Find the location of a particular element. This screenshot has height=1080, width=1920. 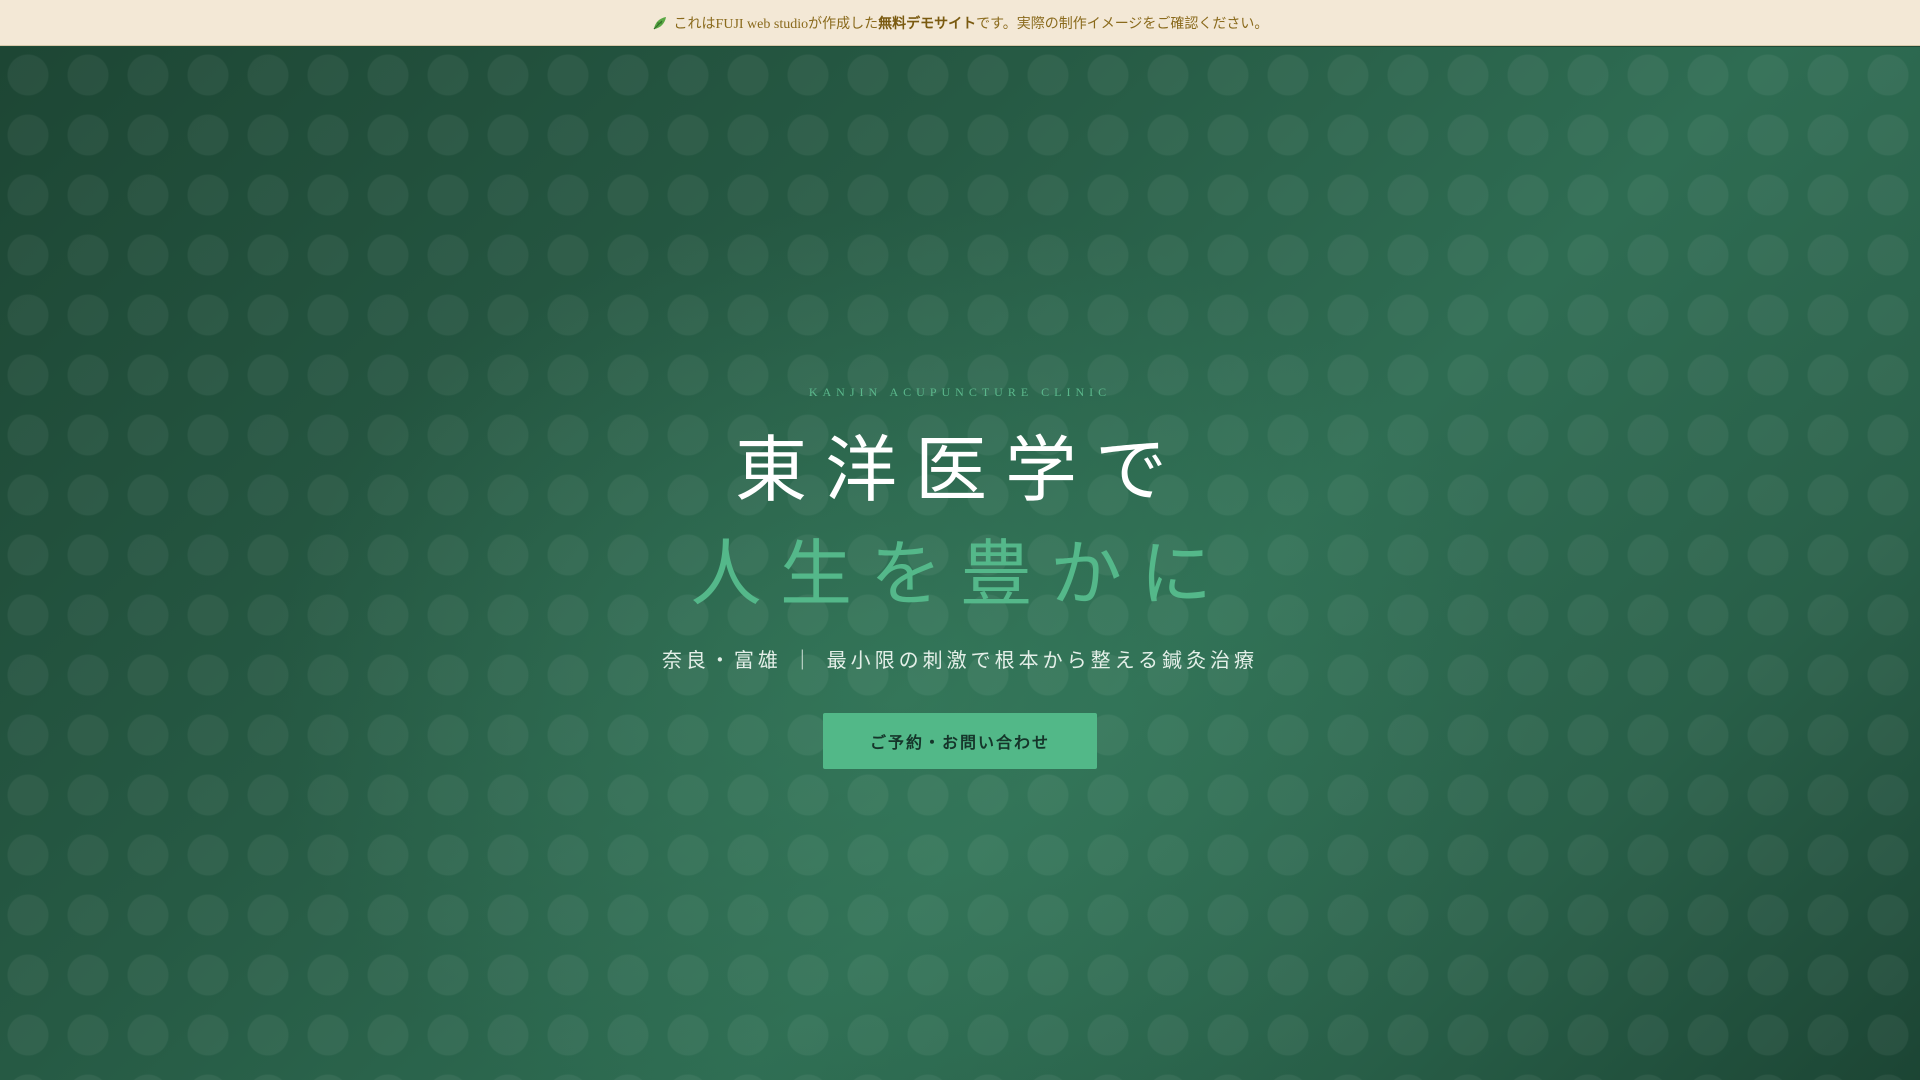

hero-title-line-1: 東洋医学で is located at coordinates (959, 470).